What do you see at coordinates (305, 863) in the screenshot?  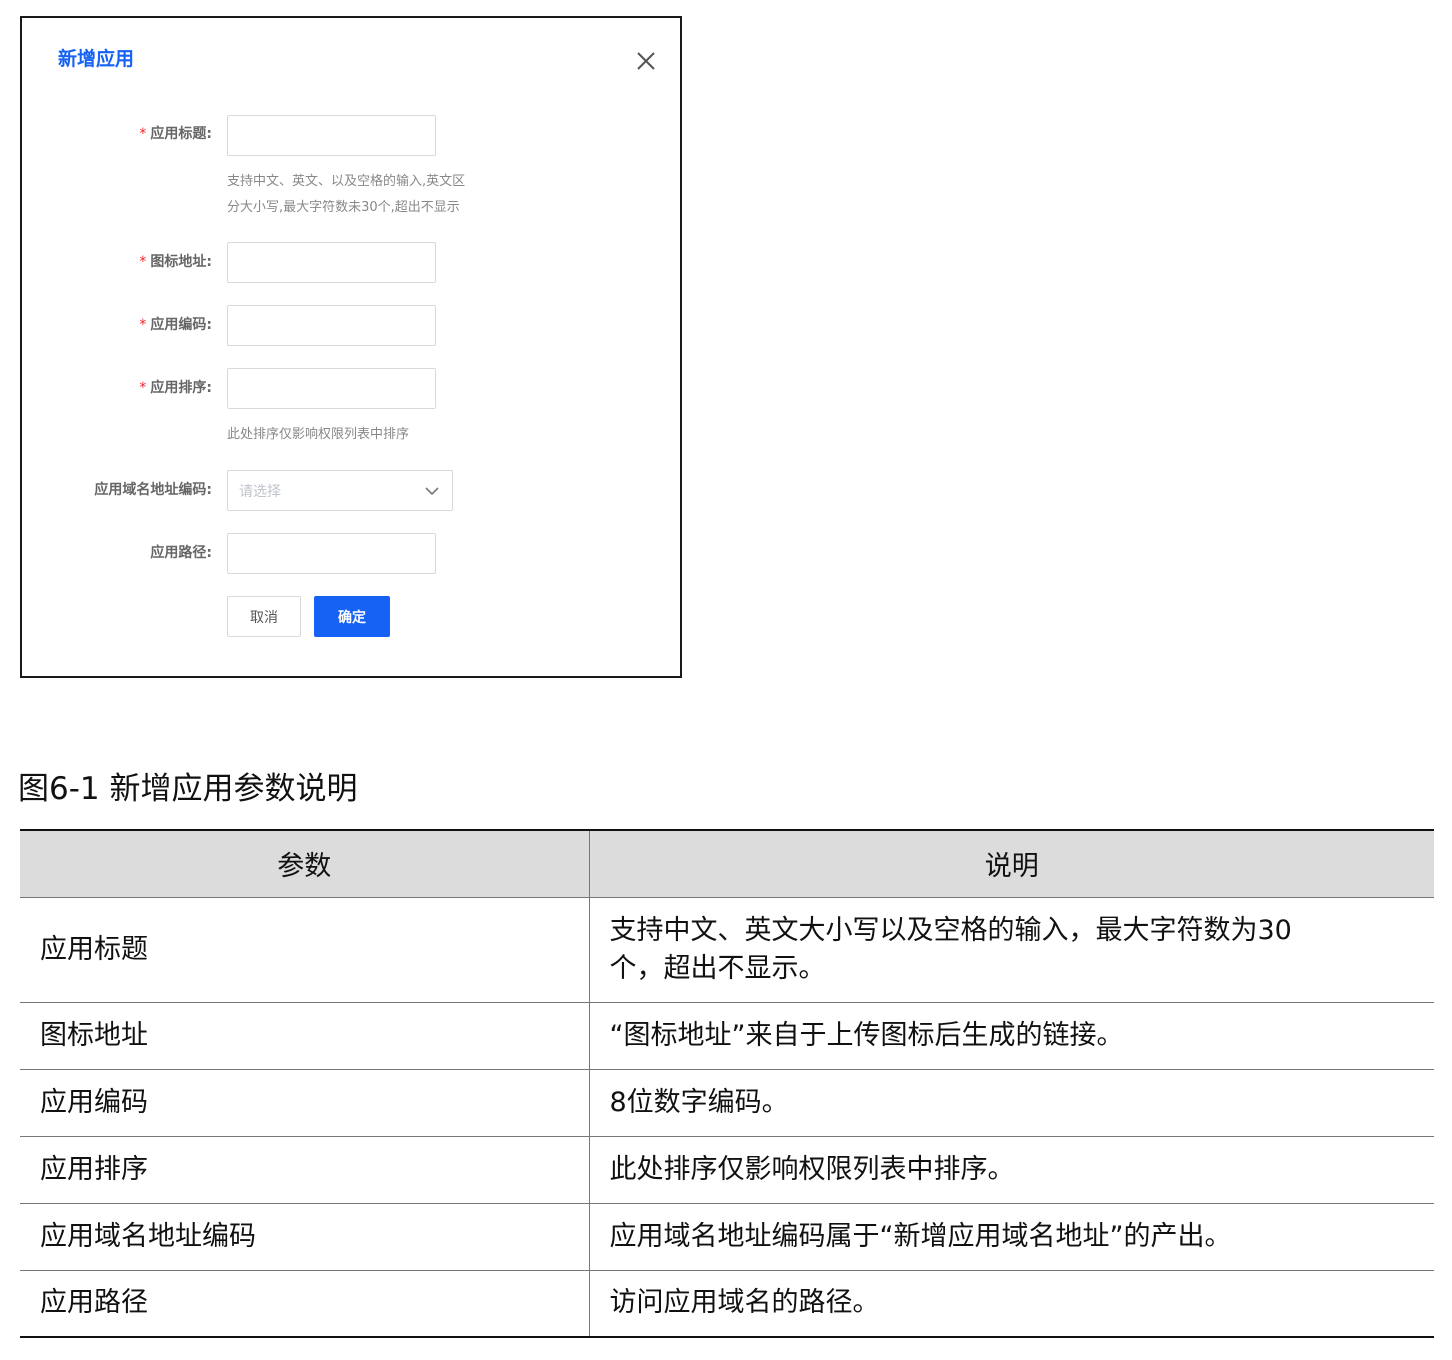 I see `header-param: 参数` at bounding box center [305, 863].